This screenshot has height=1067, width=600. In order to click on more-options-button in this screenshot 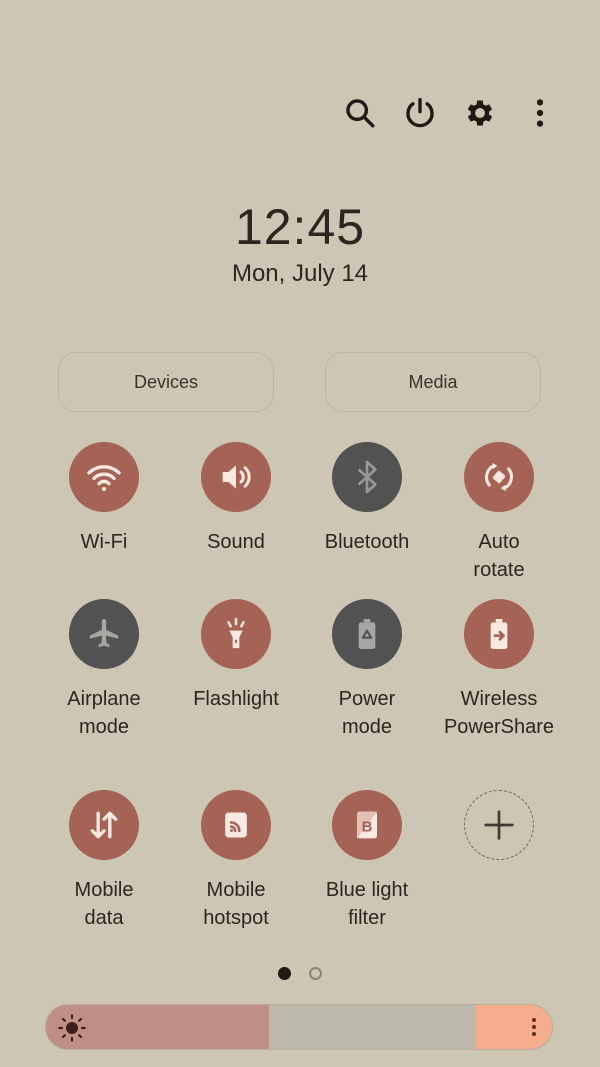, I will do `click(540, 113)`.